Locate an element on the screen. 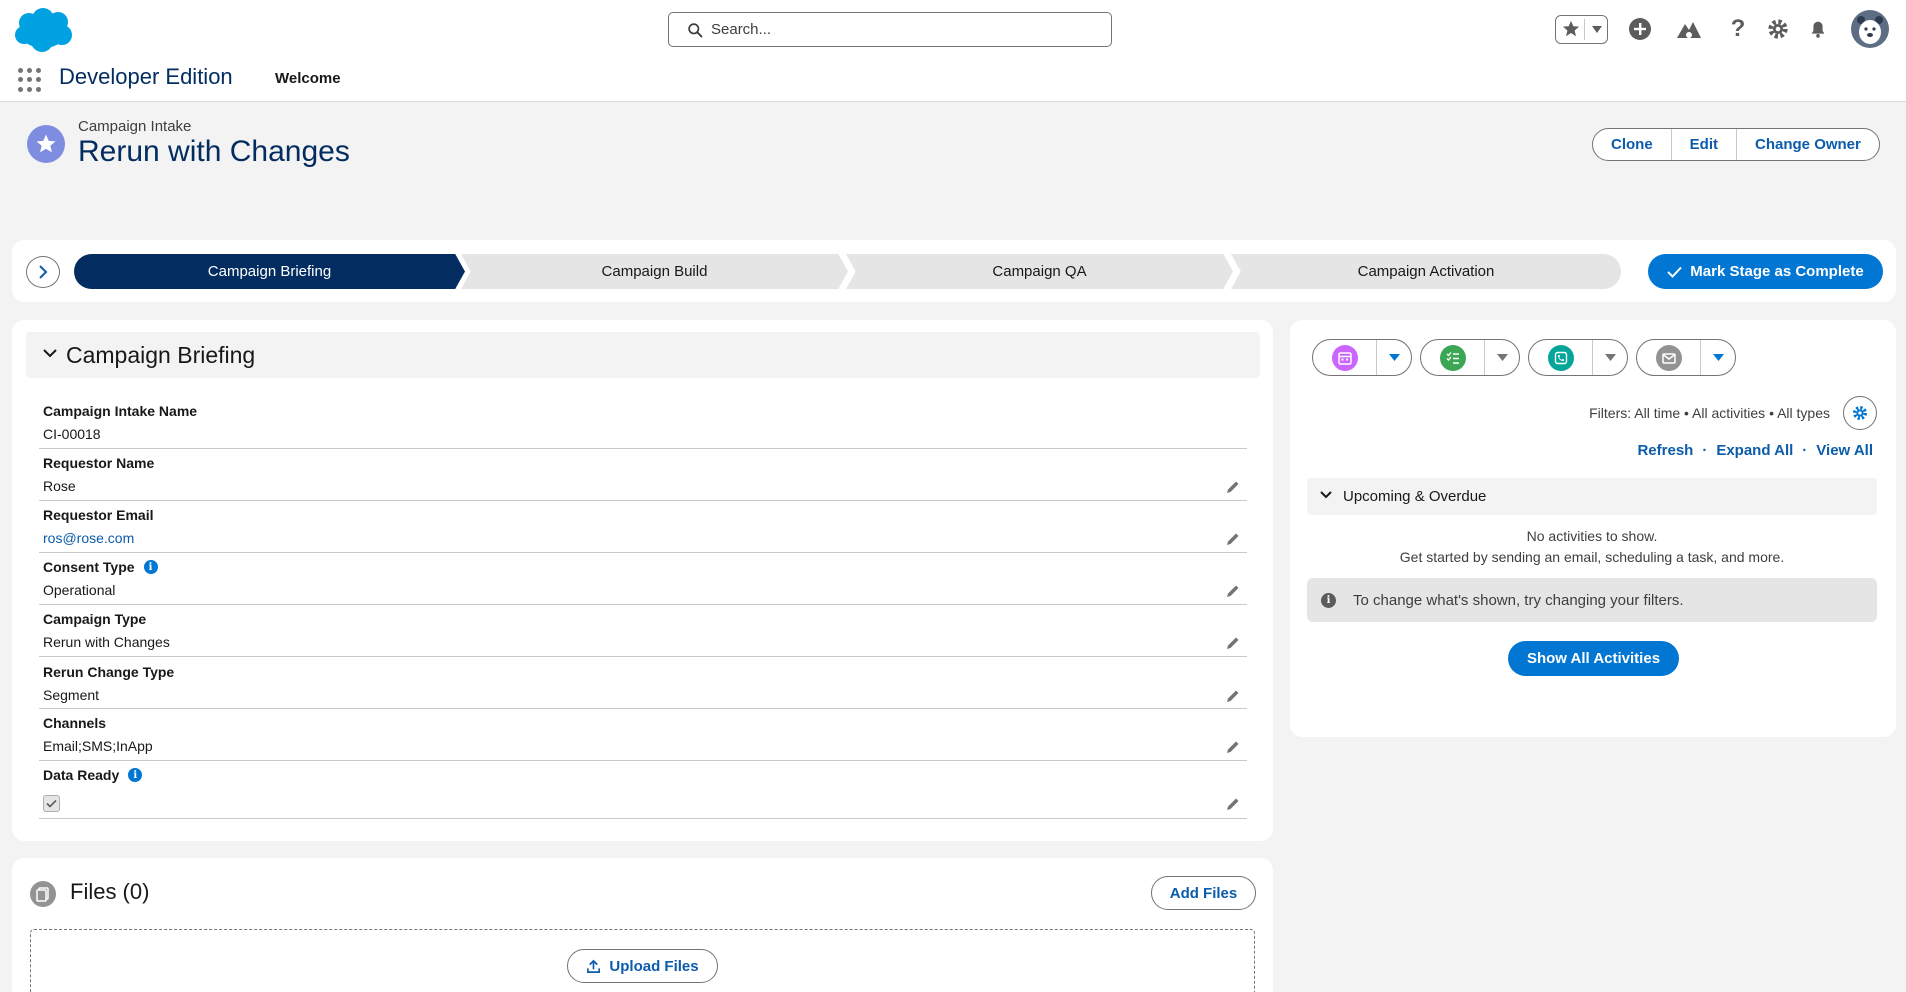 Image resolution: width=1906 pixels, height=992 pixels. upload-files-button: Upload Files is located at coordinates (642, 966).